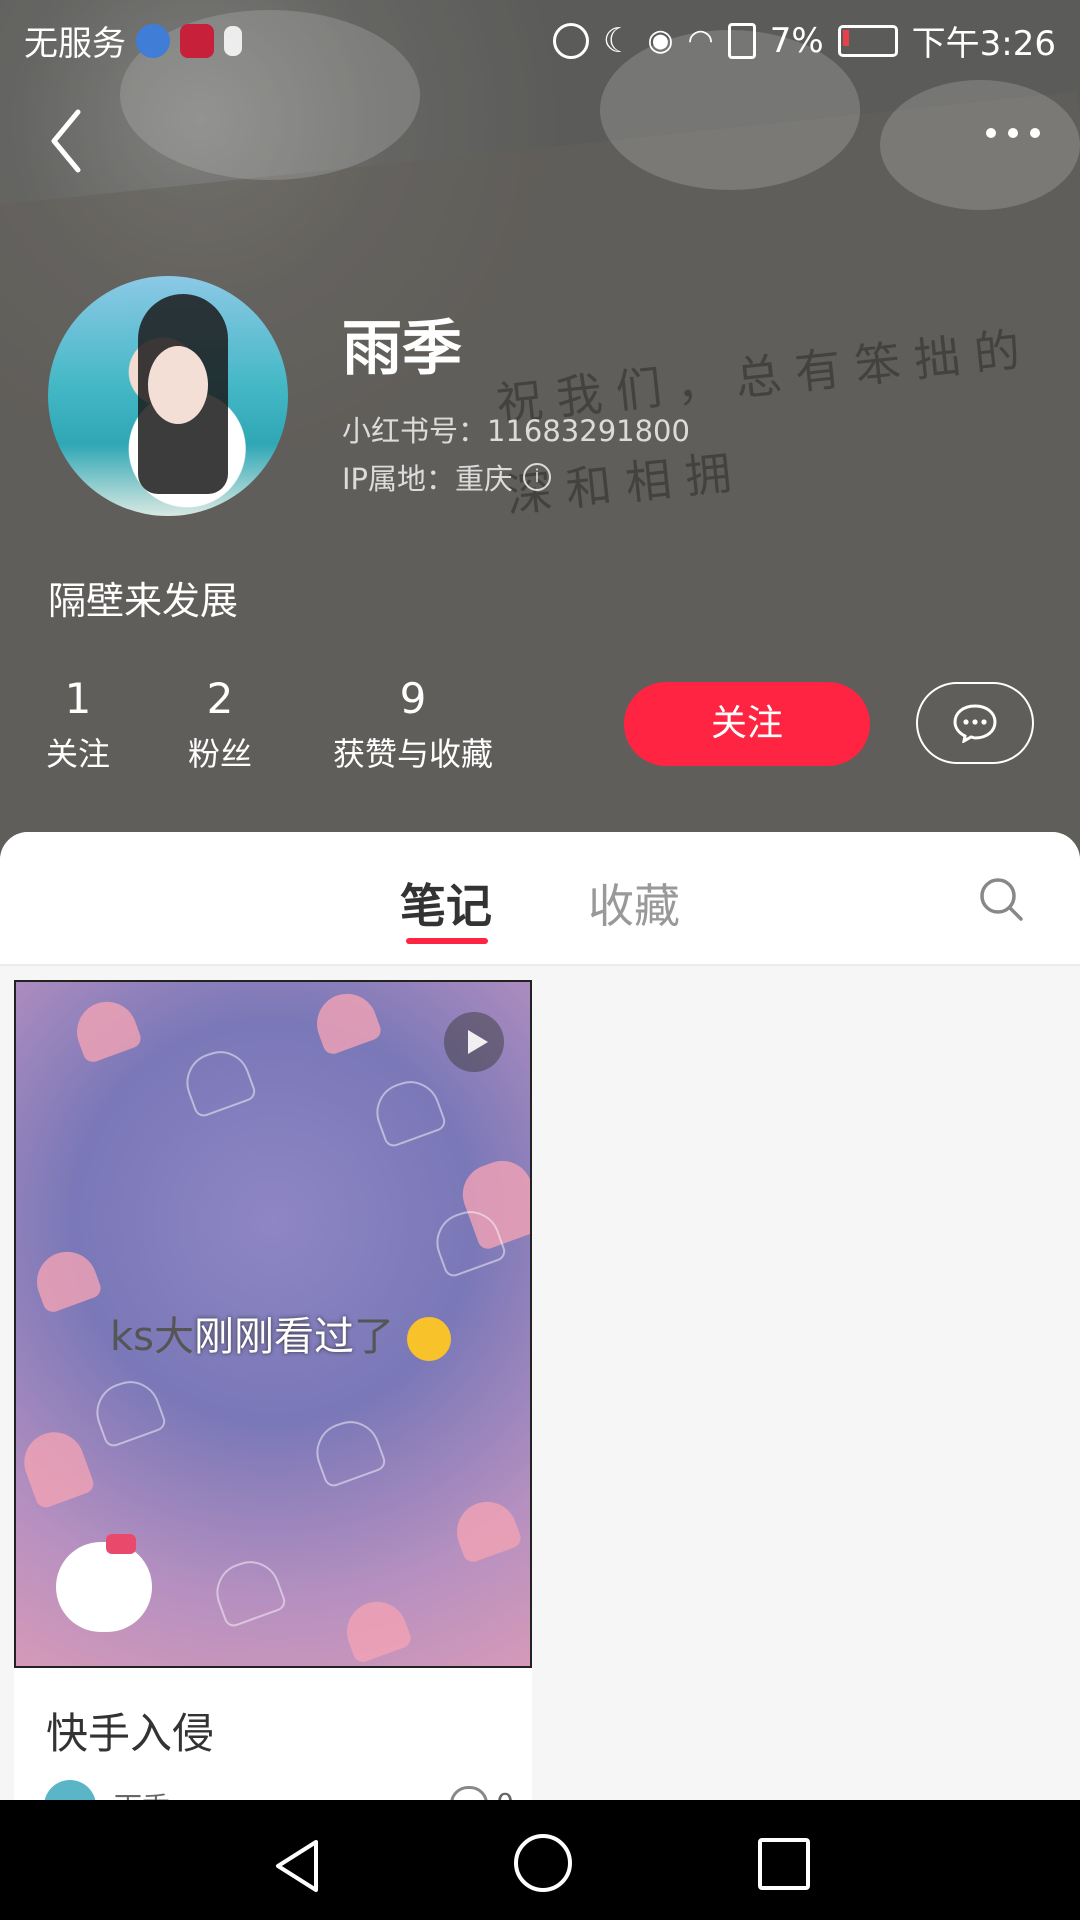  I want to click on avatar, so click(168, 396).